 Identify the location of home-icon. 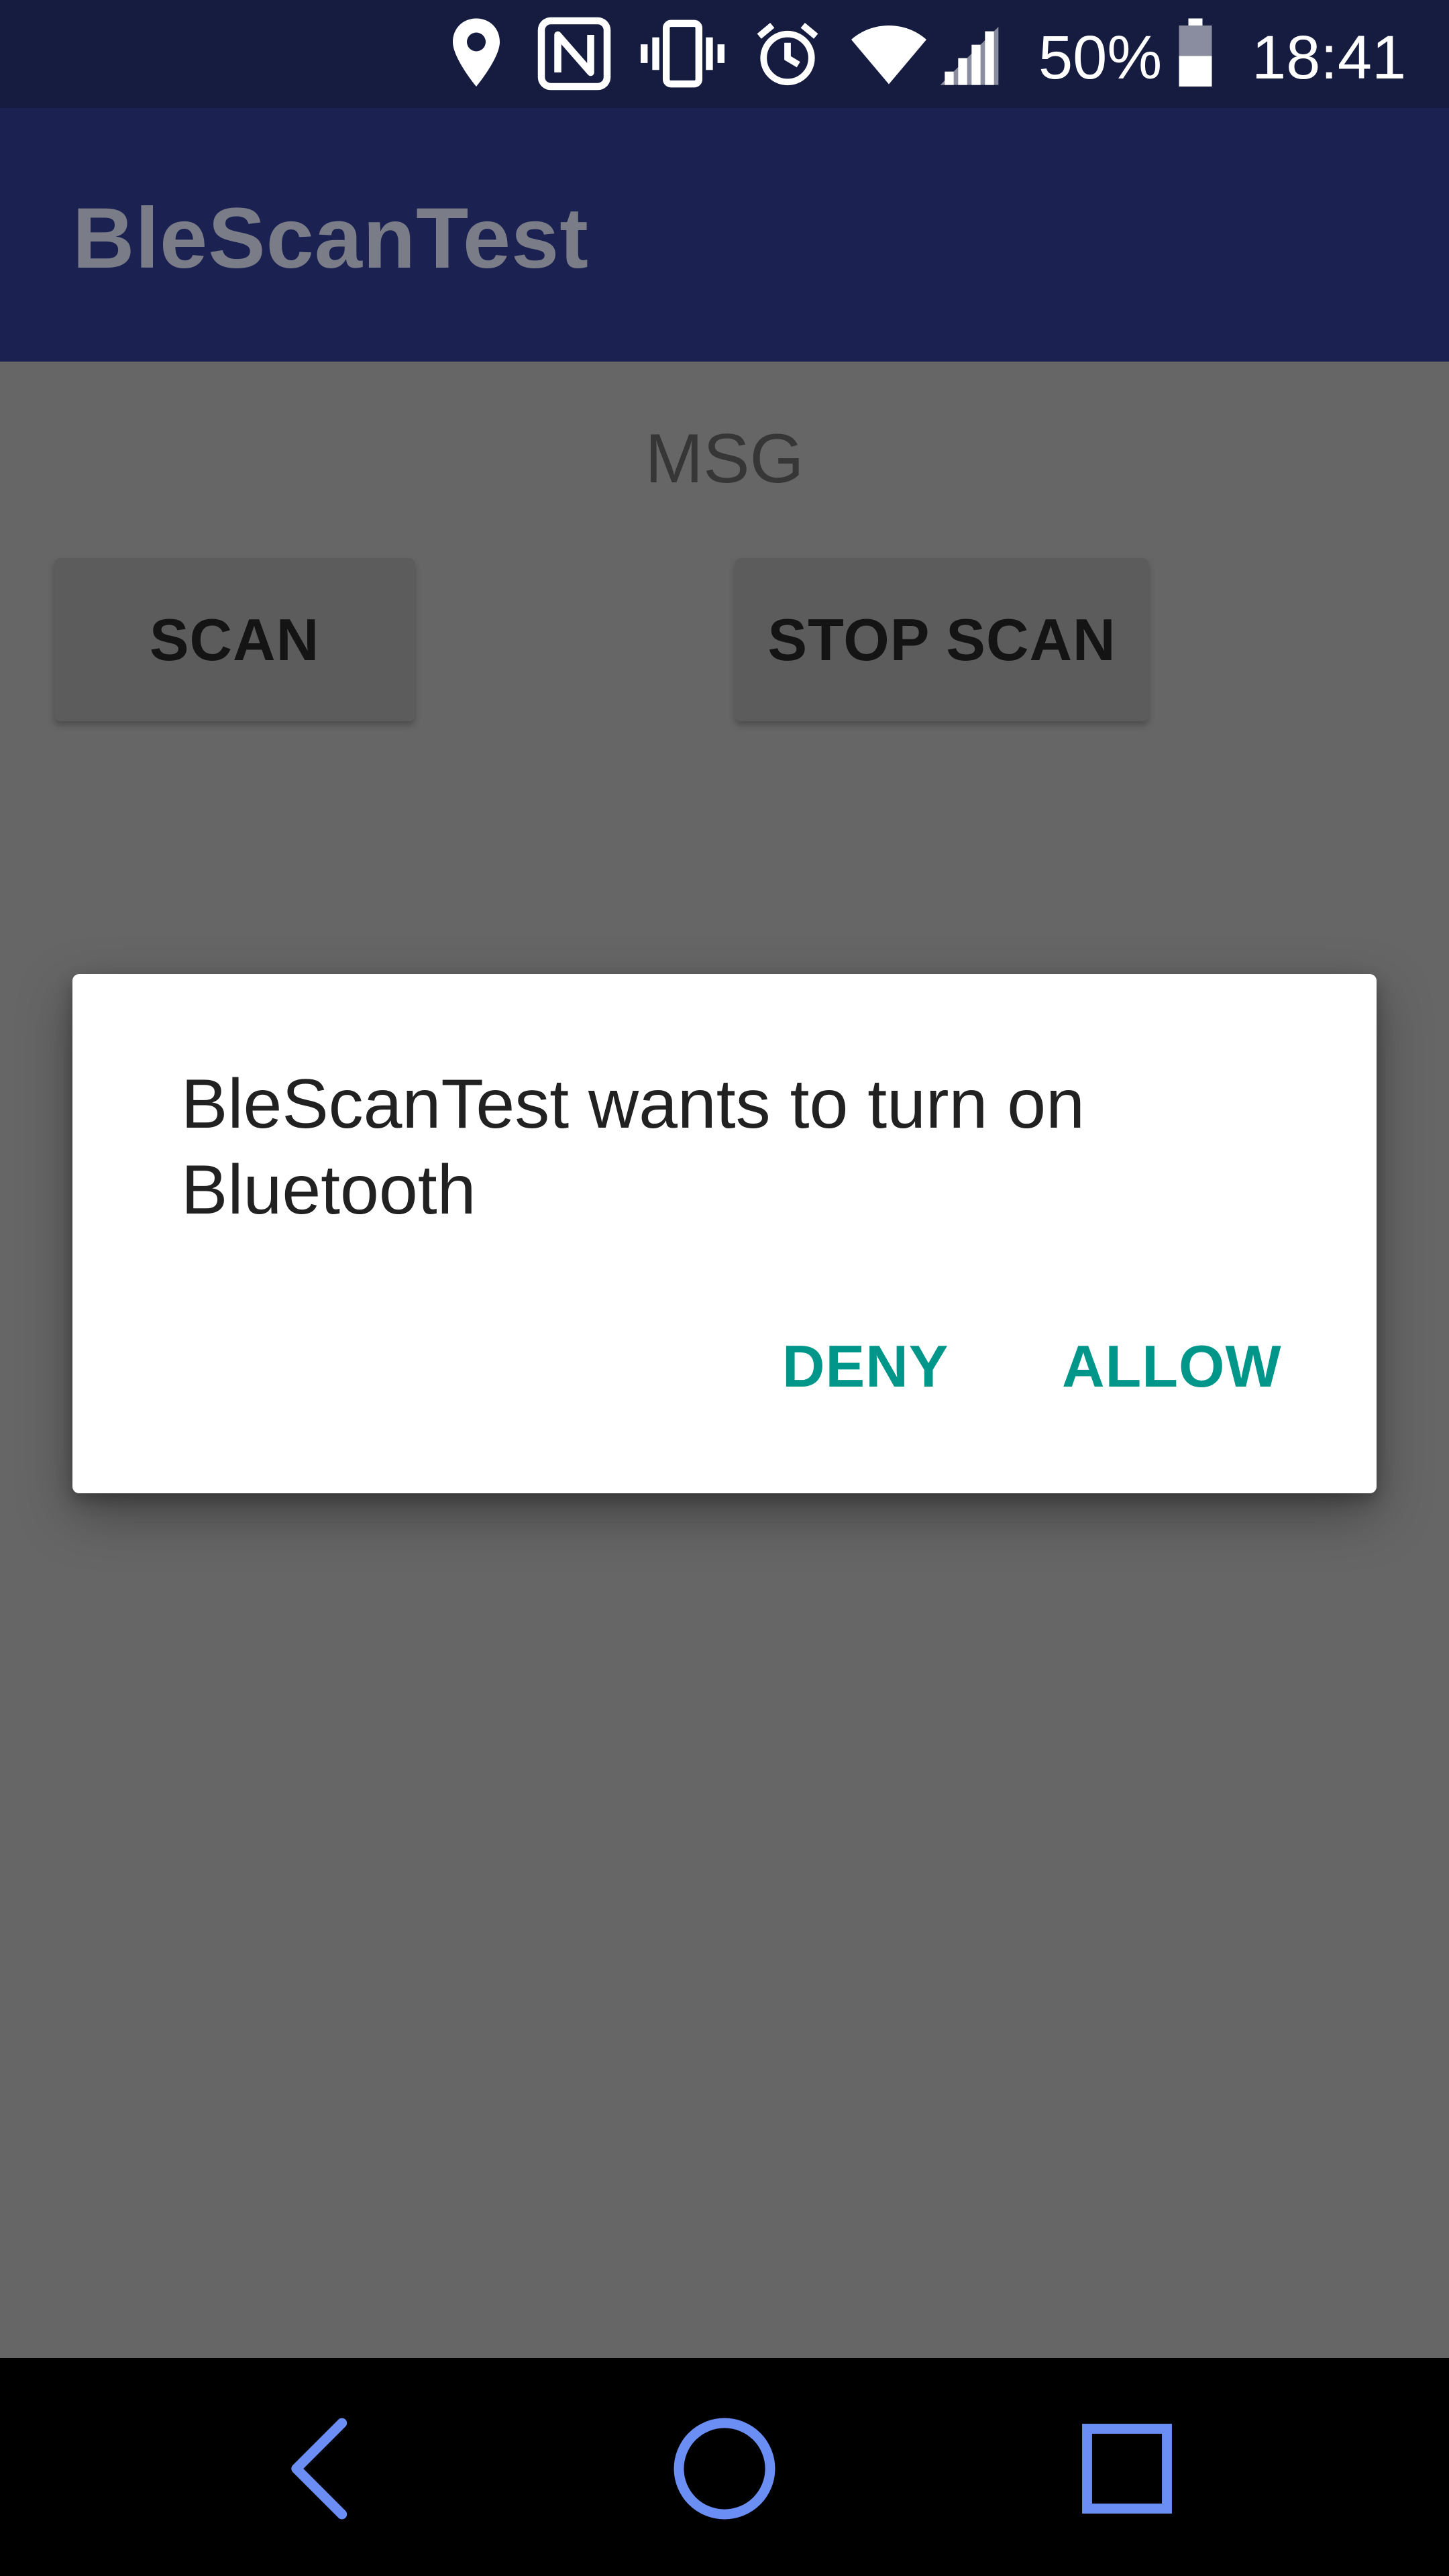
(724, 2469).